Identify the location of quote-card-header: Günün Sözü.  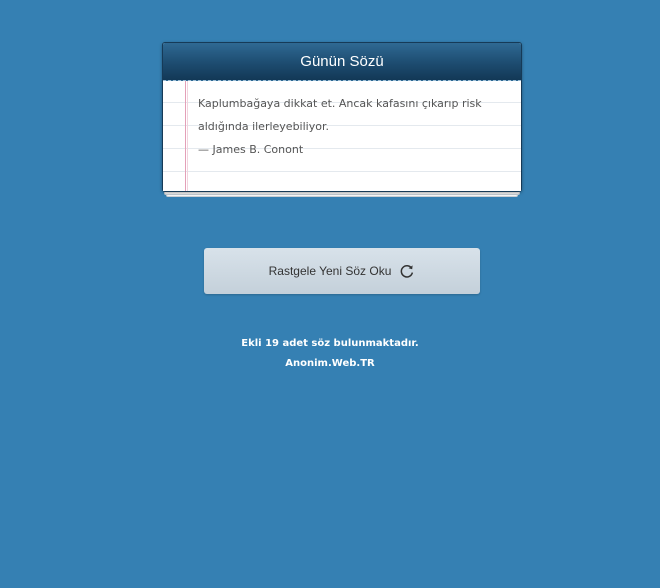
(342, 63).